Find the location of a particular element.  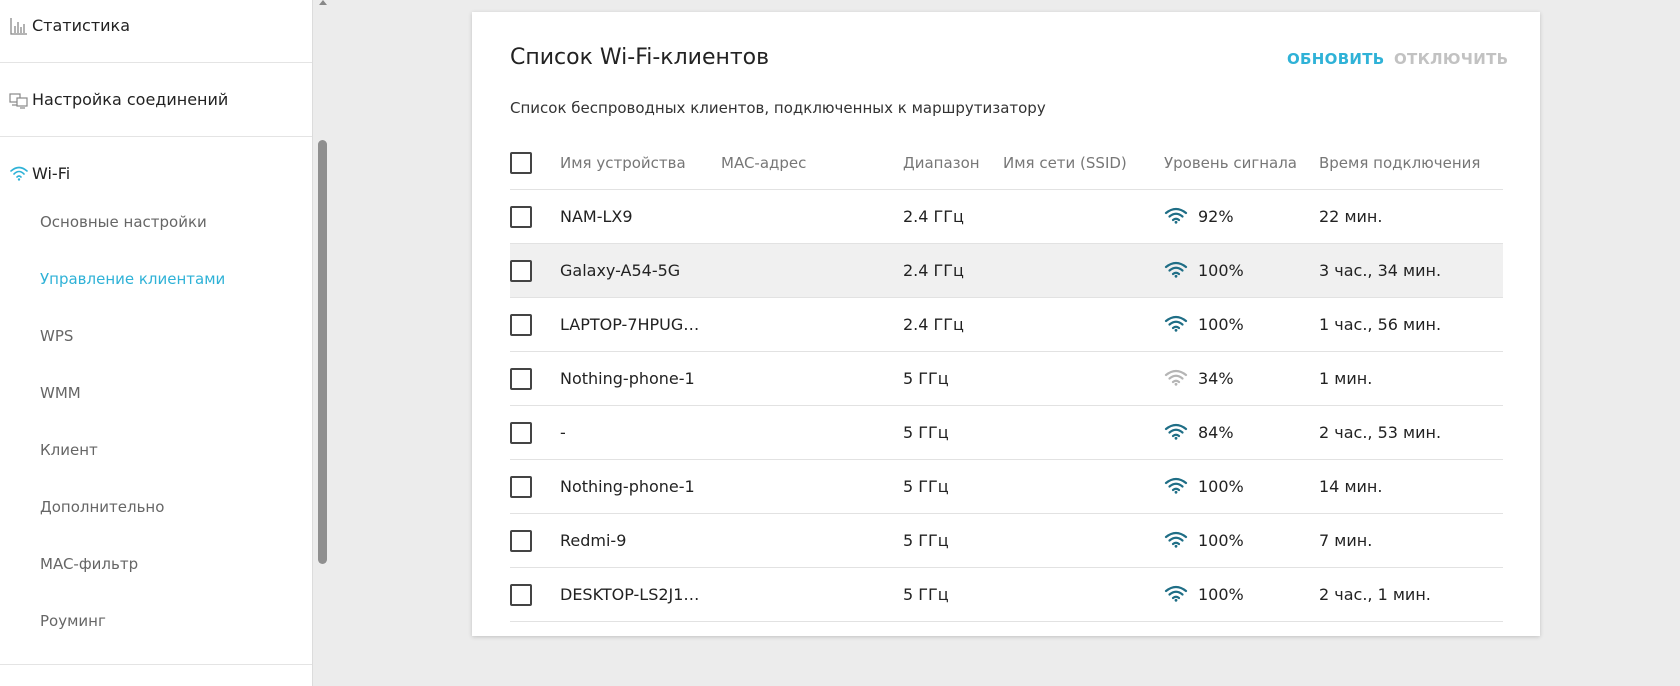

signal-level: 84% is located at coordinates (1199, 432).